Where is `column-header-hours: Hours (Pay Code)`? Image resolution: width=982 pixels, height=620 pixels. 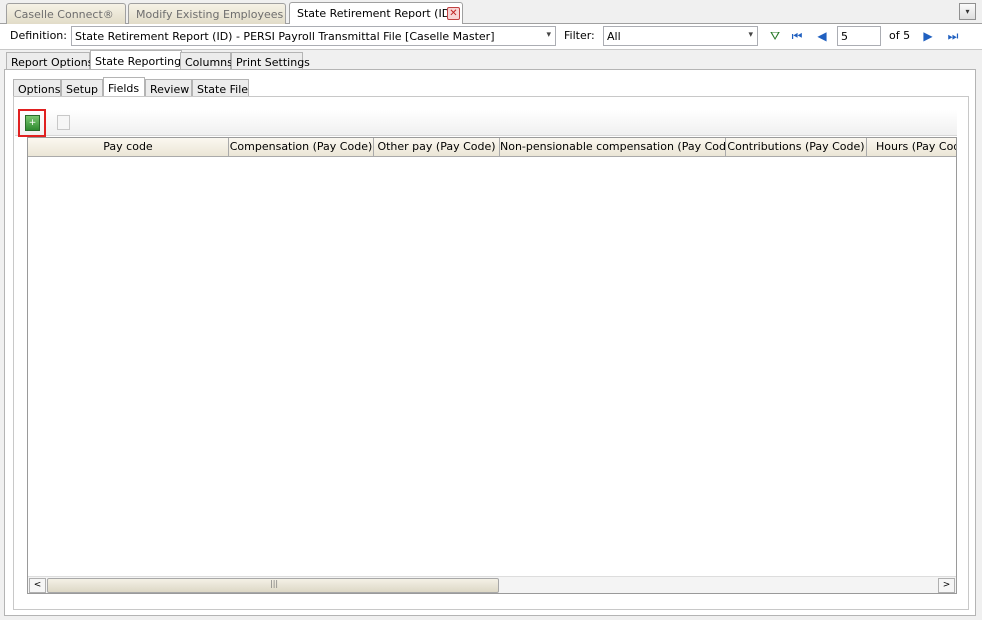
column-header-hours: Hours (Pay Code) is located at coordinates (911, 147).